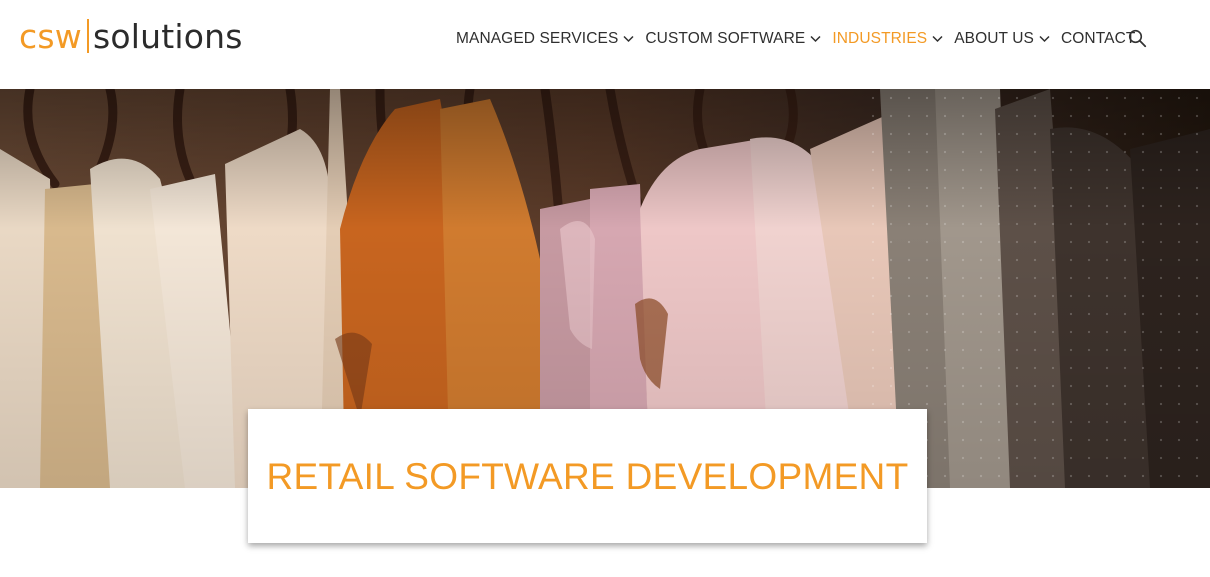 The height and width of the screenshot is (577, 1210). I want to click on search-icon, so click(1137, 38).